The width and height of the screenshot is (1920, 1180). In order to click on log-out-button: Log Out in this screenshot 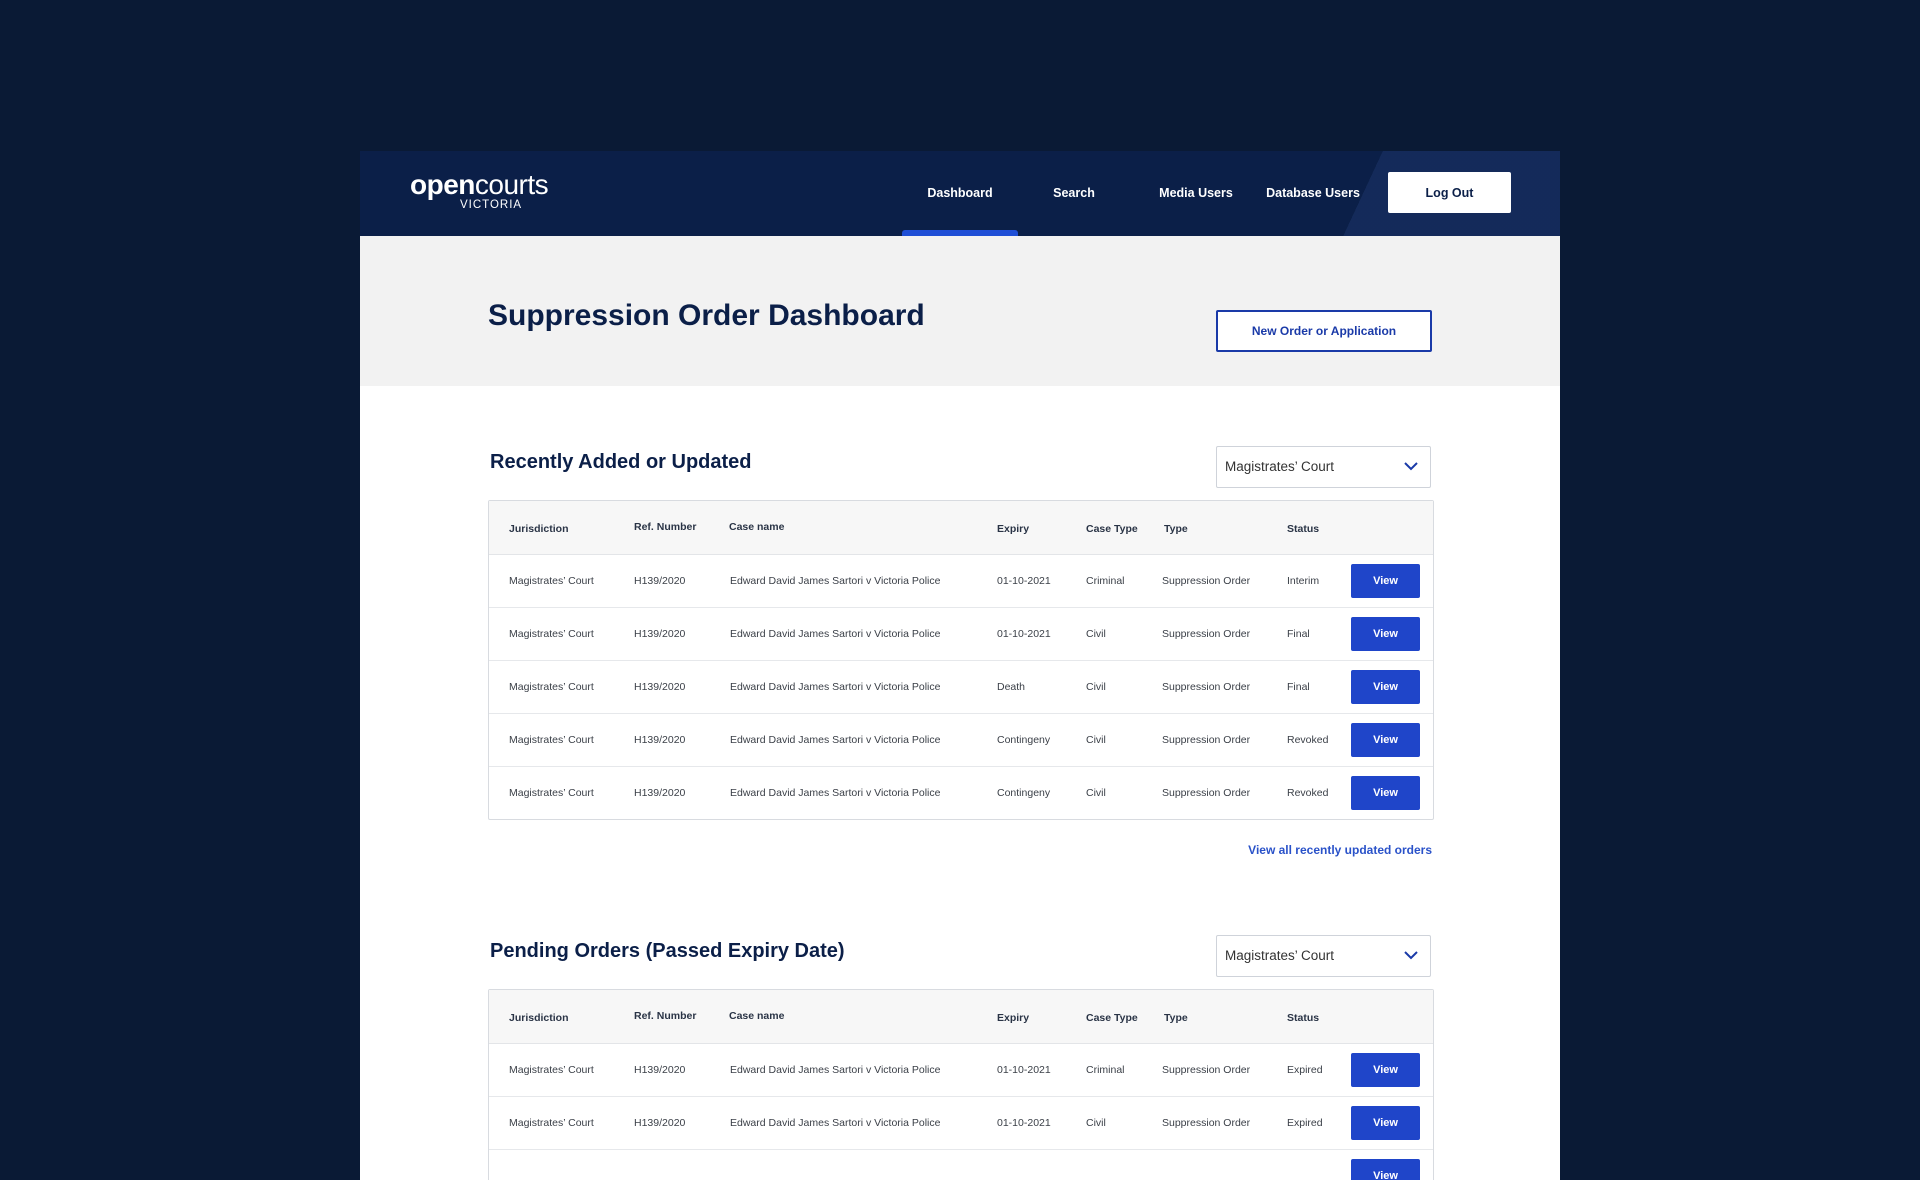, I will do `click(1449, 192)`.